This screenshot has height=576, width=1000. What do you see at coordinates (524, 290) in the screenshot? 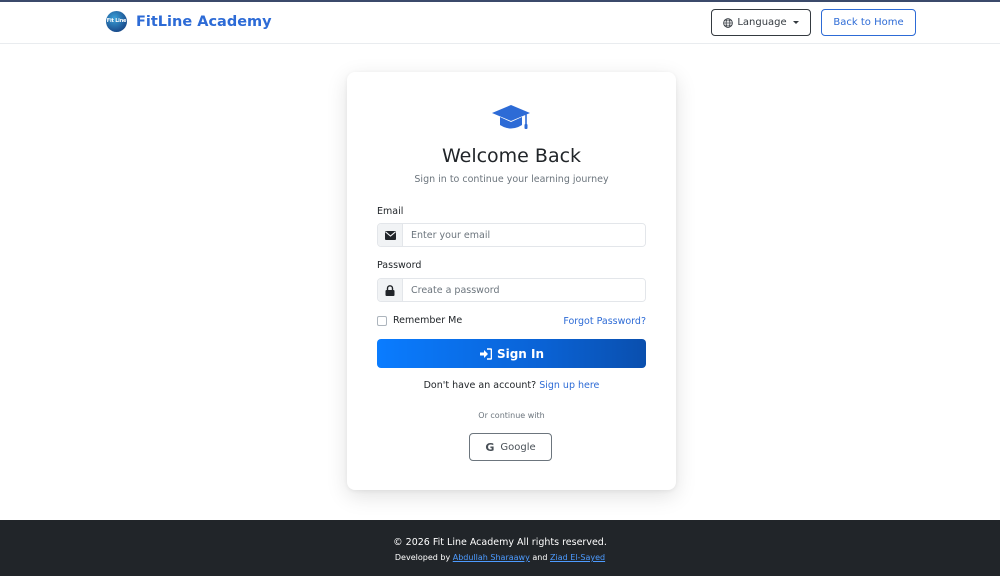
I see `password-input` at bounding box center [524, 290].